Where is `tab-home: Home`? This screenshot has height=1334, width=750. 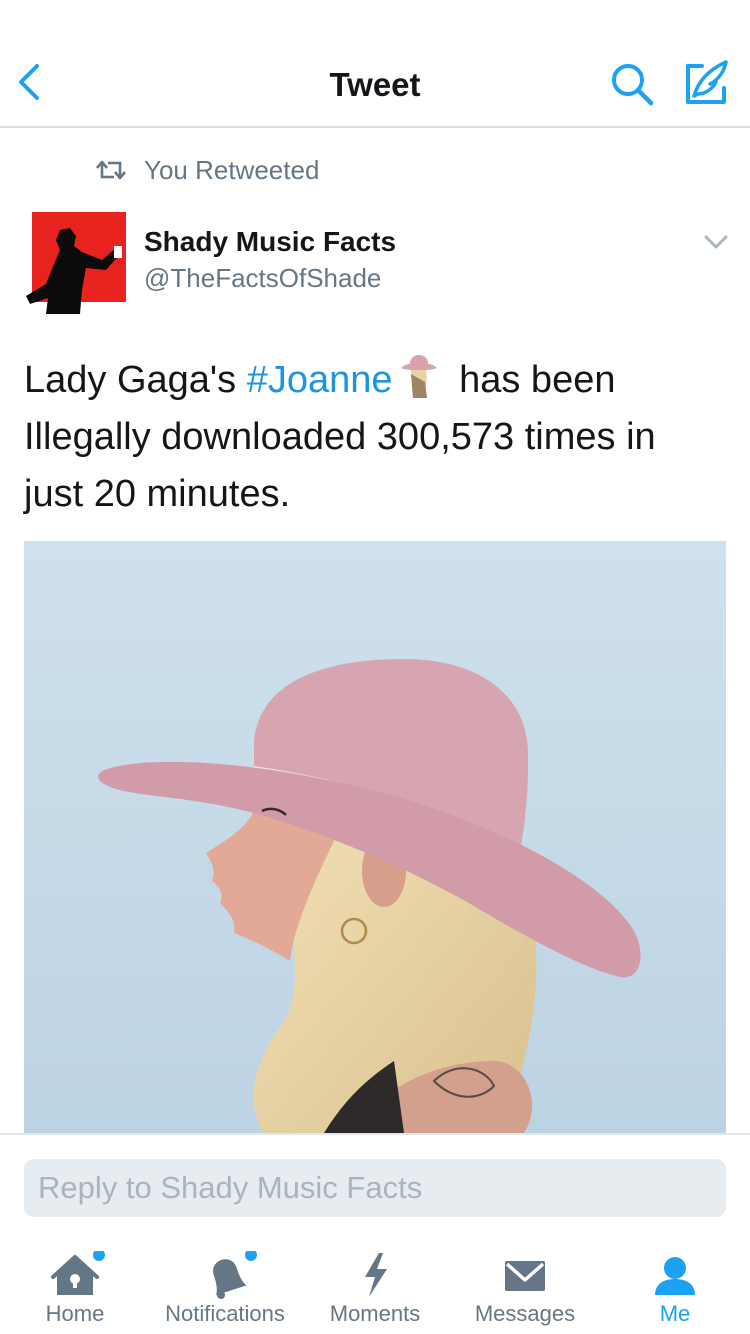 tab-home: Home is located at coordinates (75, 1283).